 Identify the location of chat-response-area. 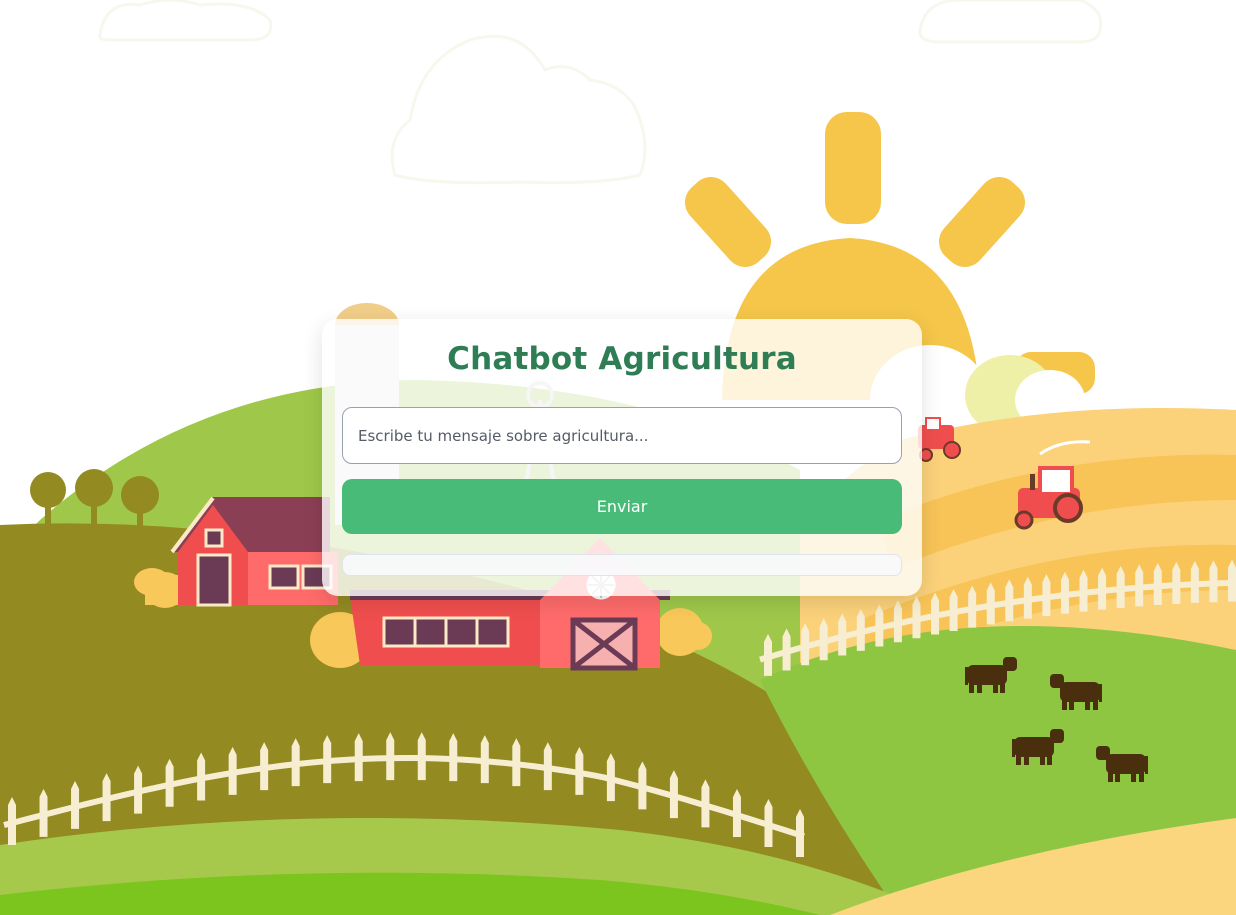
(622, 565).